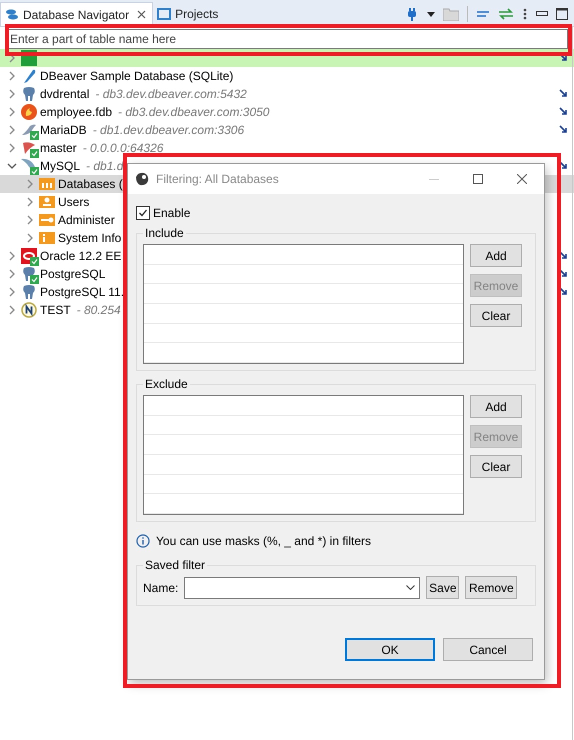 This screenshot has height=740, width=574. I want to click on connection-name: Administer, so click(86, 220).